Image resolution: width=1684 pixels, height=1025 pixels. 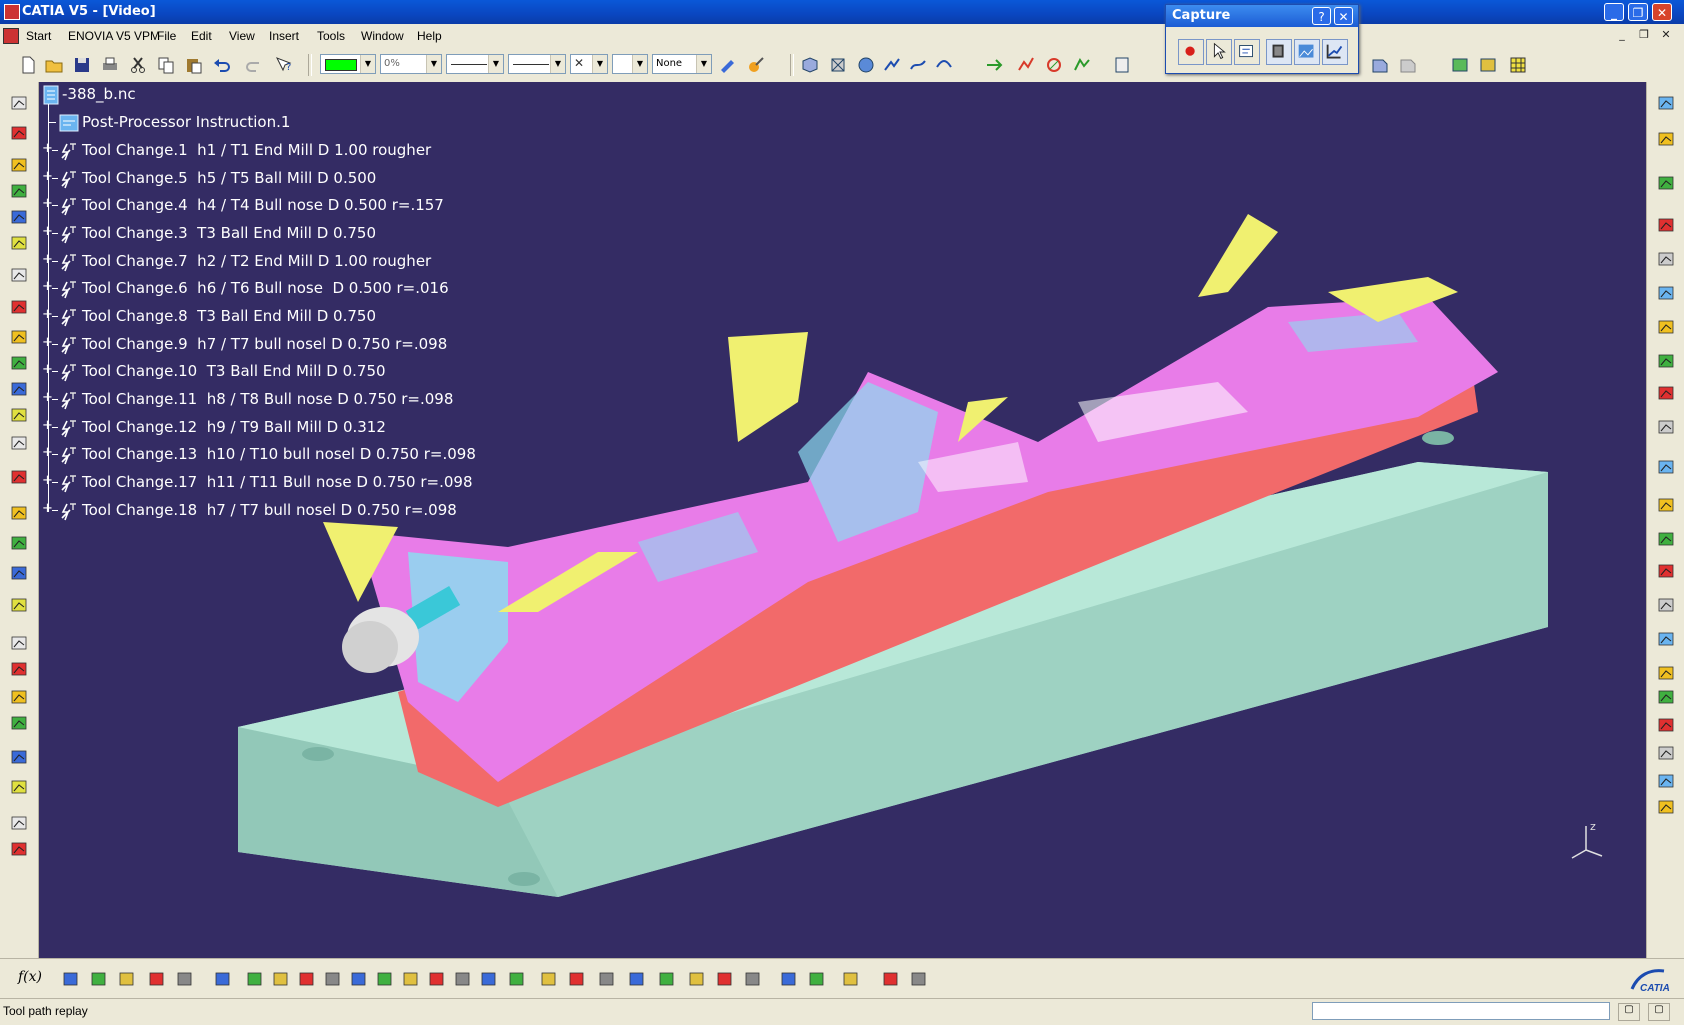 What do you see at coordinates (1644, 35) in the screenshot?
I see `doc-restore-icon: ❐` at bounding box center [1644, 35].